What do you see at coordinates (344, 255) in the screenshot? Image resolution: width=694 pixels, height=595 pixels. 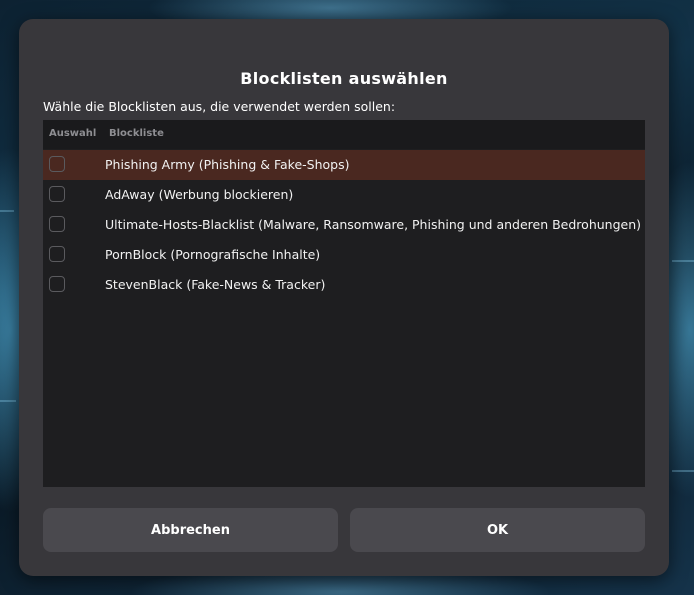 I see `table-row: PornBlock (Pornografische Inhalte)` at bounding box center [344, 255].